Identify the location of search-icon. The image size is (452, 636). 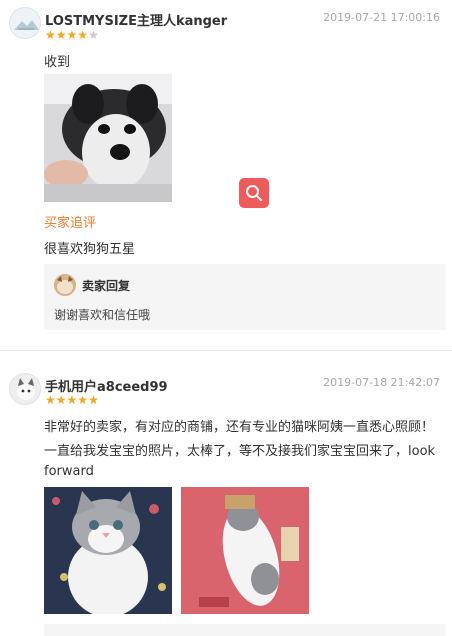
(254, 193).